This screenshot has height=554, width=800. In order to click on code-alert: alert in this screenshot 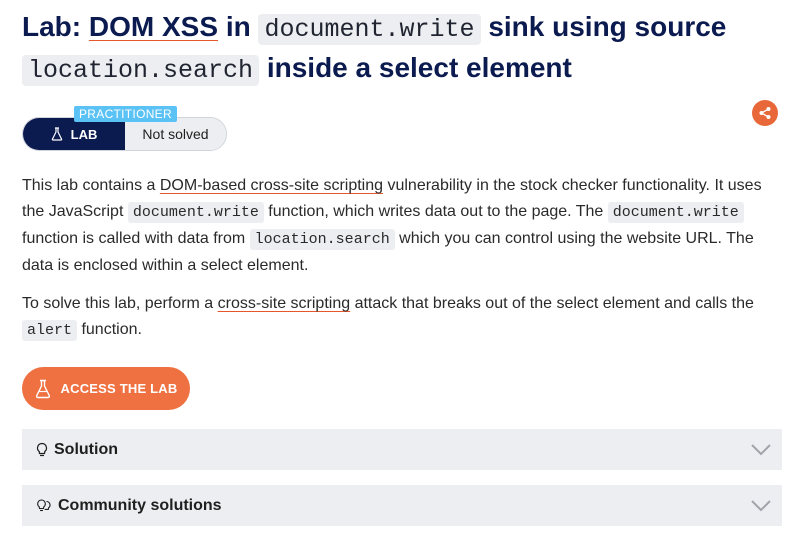, I will do `click(50, 330)`.